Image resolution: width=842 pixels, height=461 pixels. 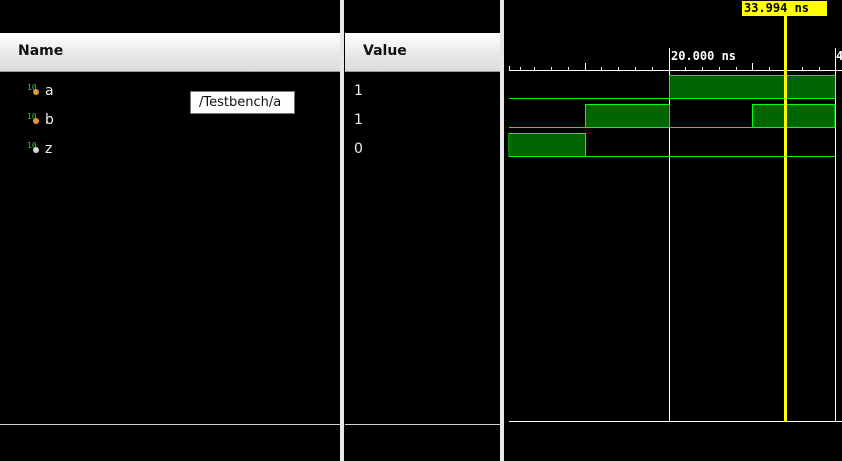 I want to click on cursor-time-label: 33.994 ns, so click(x=784, y=8).